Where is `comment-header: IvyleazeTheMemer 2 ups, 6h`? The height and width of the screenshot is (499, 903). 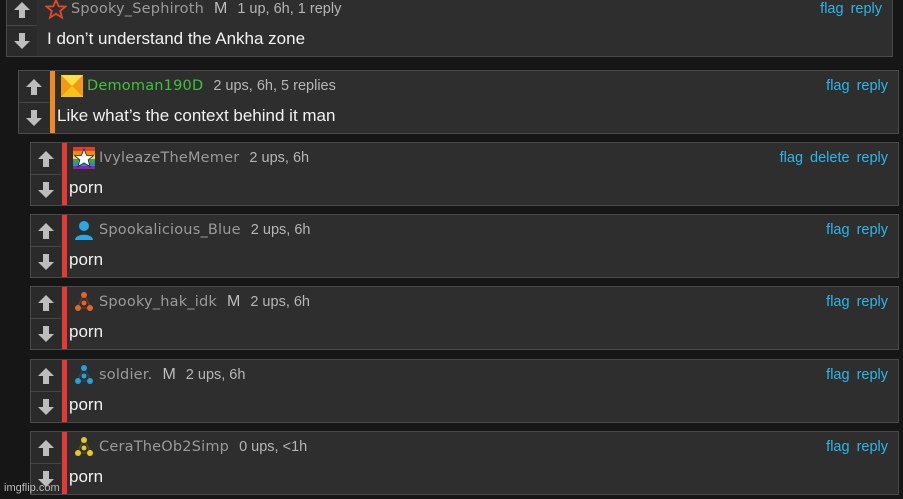
comment-header: IvyleazeTheMemer 2 ups, 6h is located at coordinates (204, 158).